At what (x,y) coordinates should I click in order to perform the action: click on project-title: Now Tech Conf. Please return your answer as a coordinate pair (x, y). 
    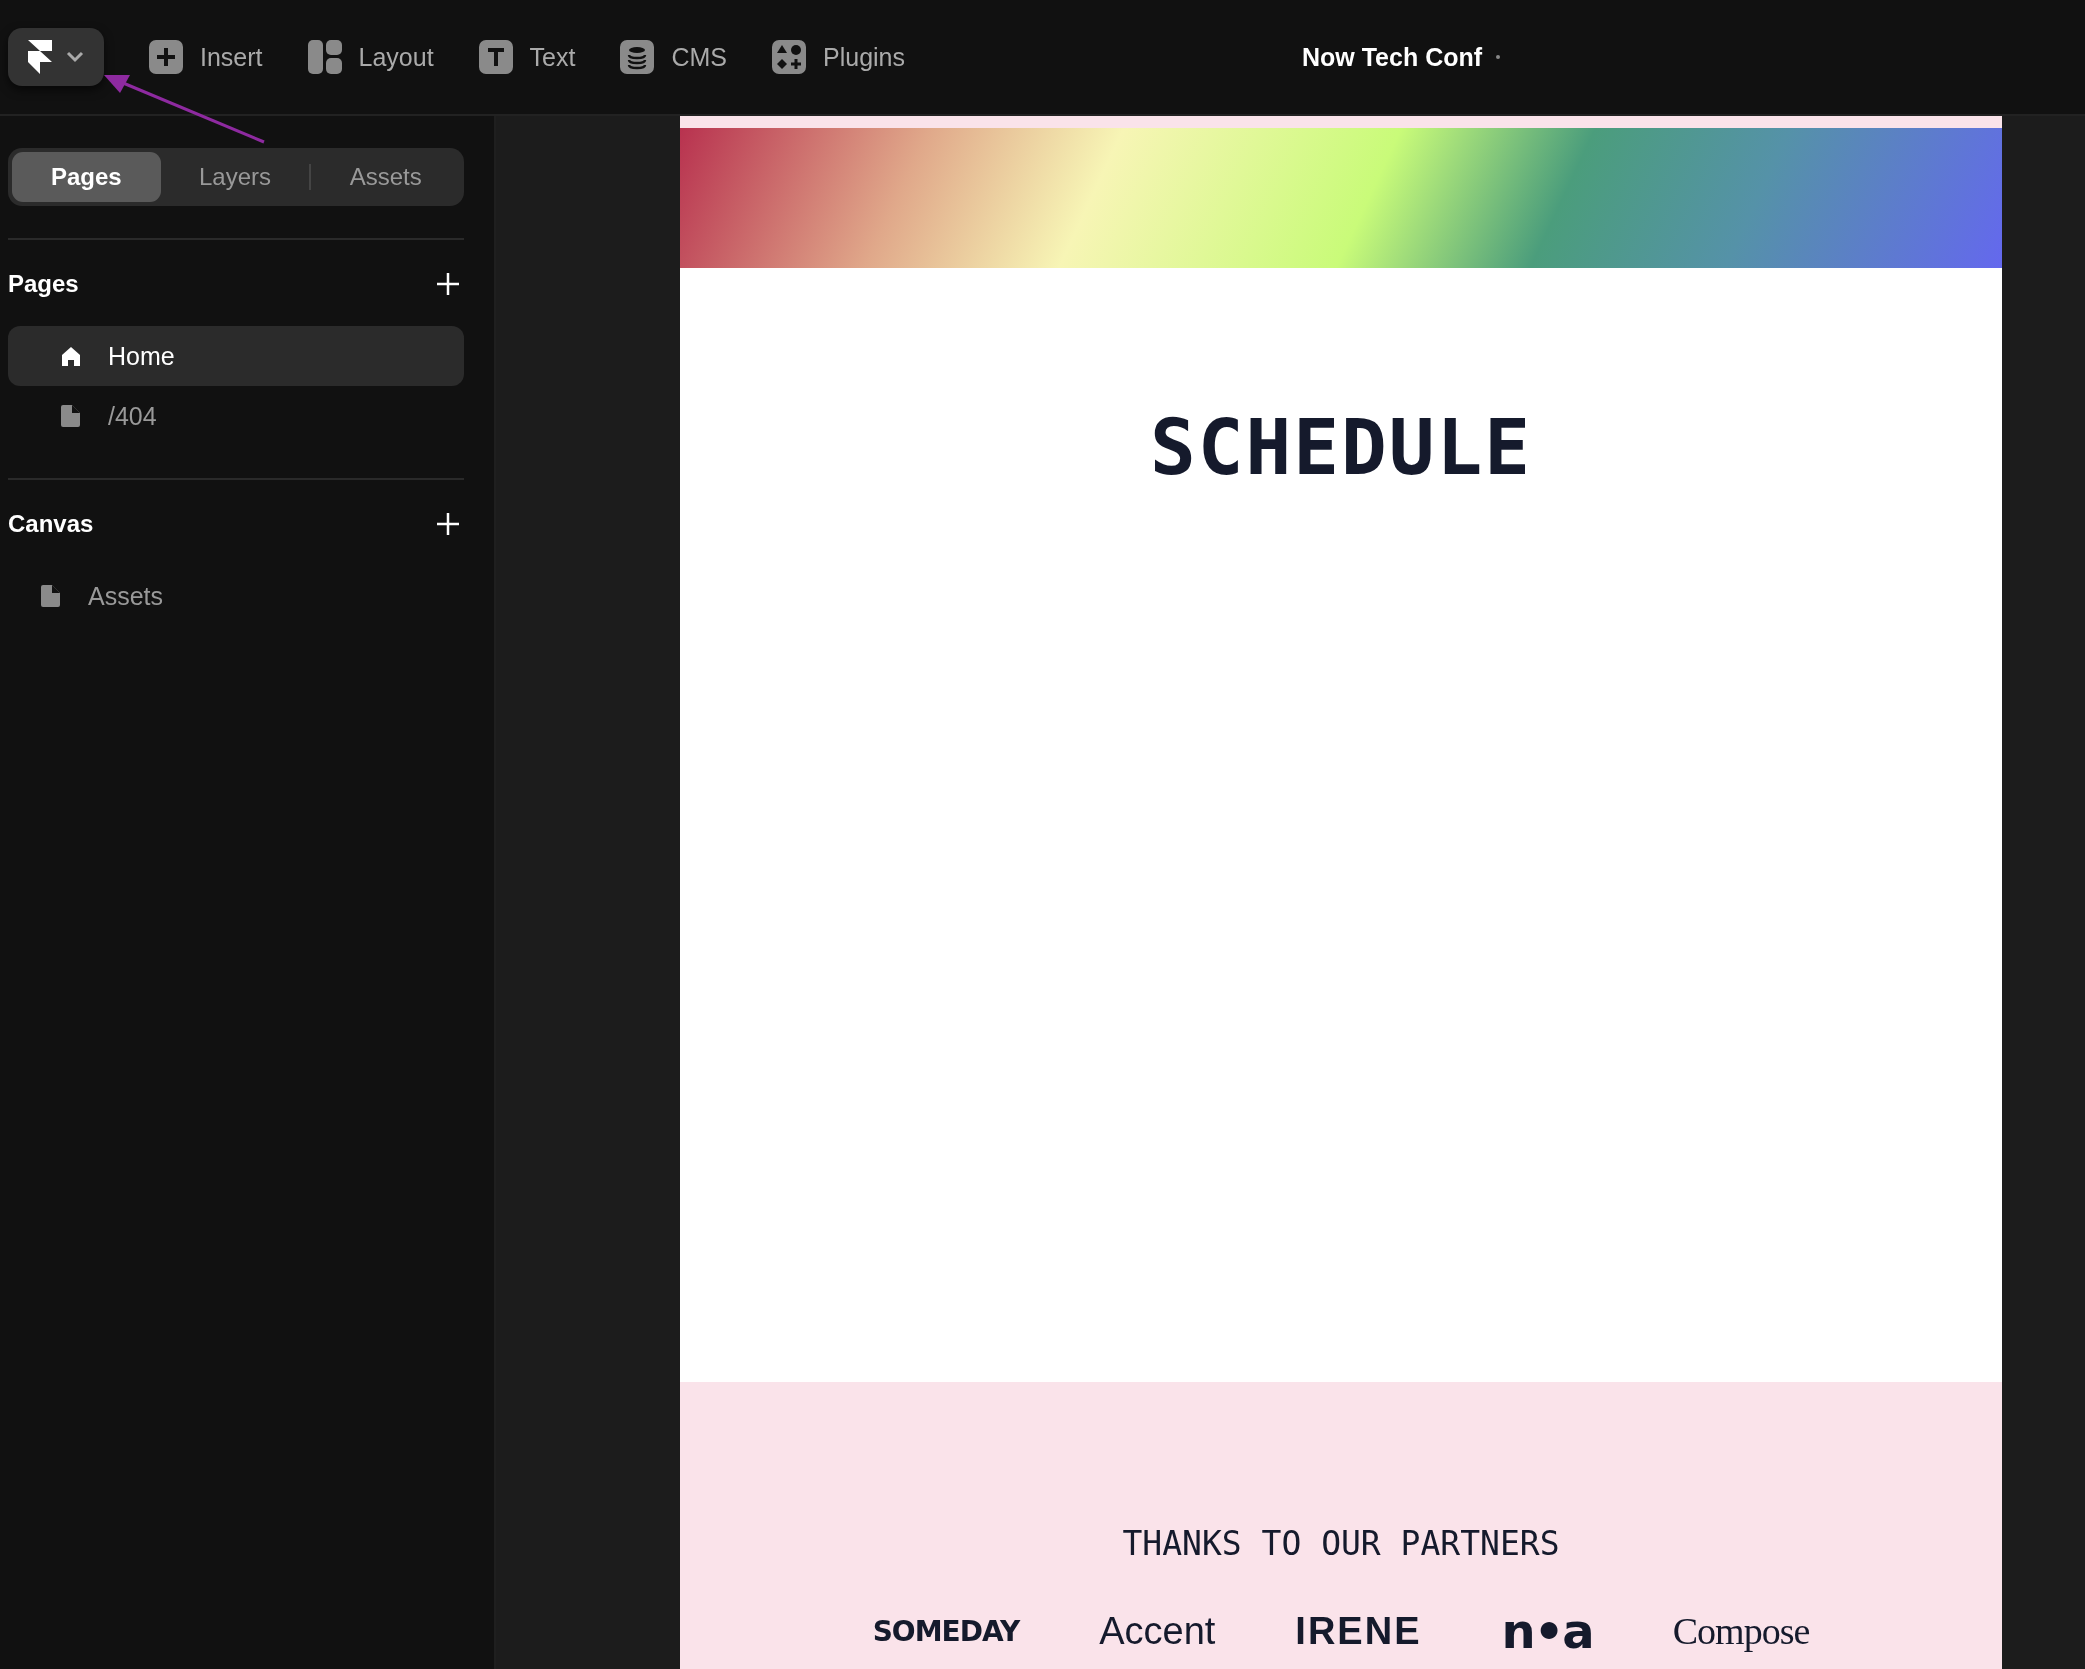
    Looking at the image, I should click on (1392, 57).